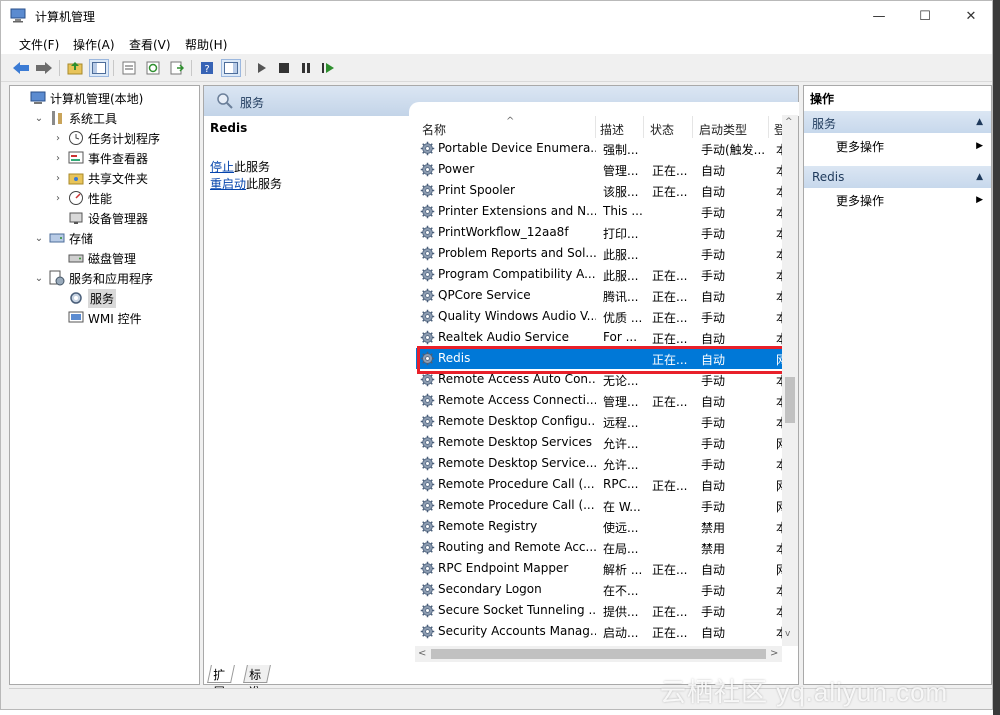 Image resolution: width=1000 pixels, height=715 pixels. I want to click on service-row: Print Spooler该服...正在...自动本, so click(602, 190).